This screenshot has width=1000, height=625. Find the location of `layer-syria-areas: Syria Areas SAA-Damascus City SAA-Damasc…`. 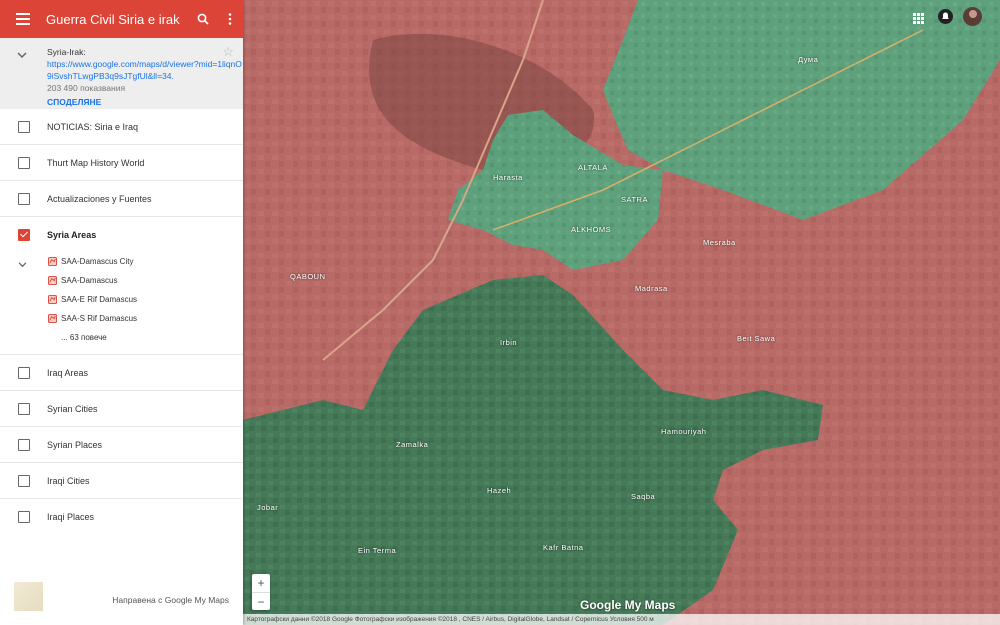

layer-syria-areas: Syria Areas SAA-Damascus City SAA-Damasc… is located at coordinates (121, 286).